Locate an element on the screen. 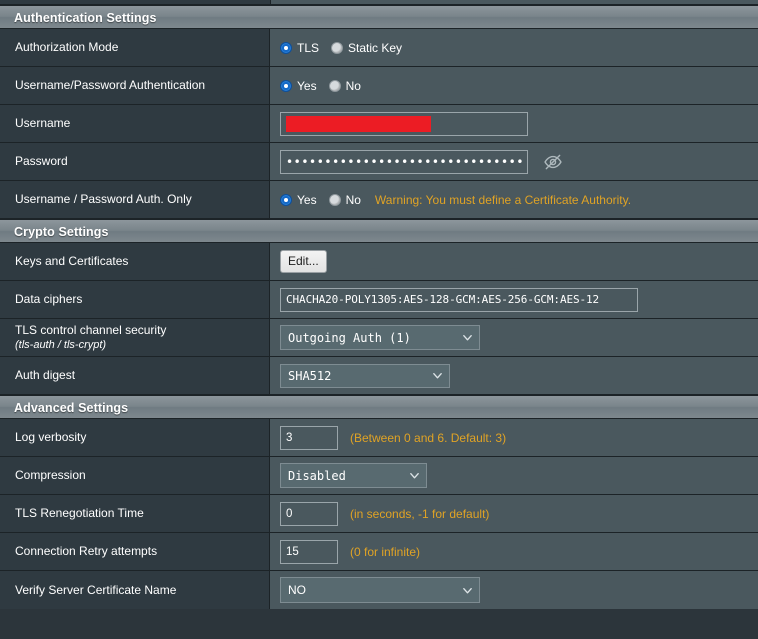 The image size is (758, 639). radio-option-auth-only-yes: Yes is located at coordinates (298, 200).